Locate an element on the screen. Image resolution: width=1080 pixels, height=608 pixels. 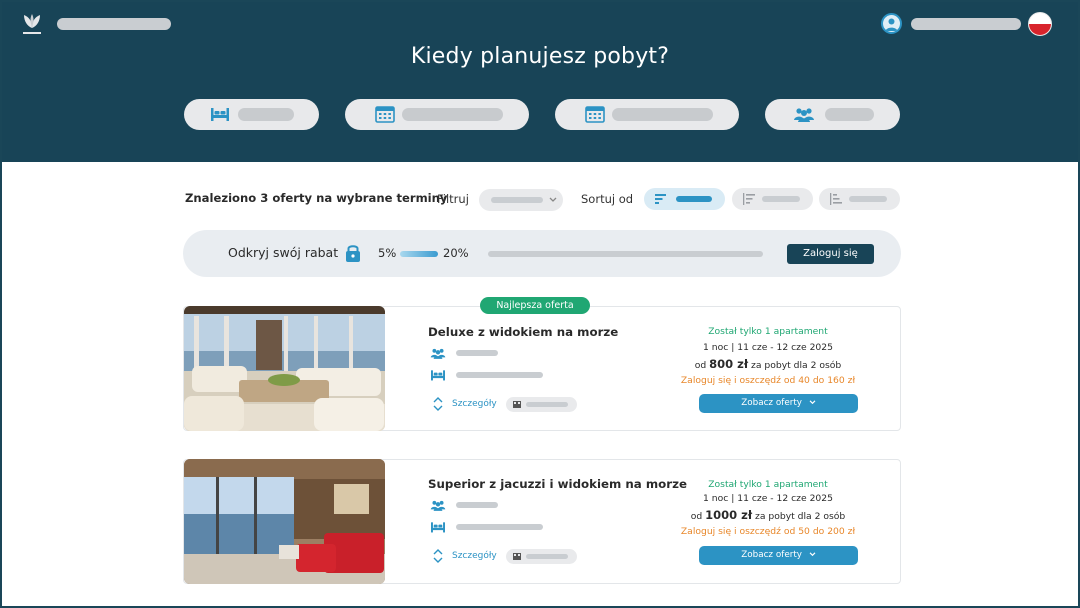
best-offer-badge: Najlepsza oferta is located at coordinates (535, 305).